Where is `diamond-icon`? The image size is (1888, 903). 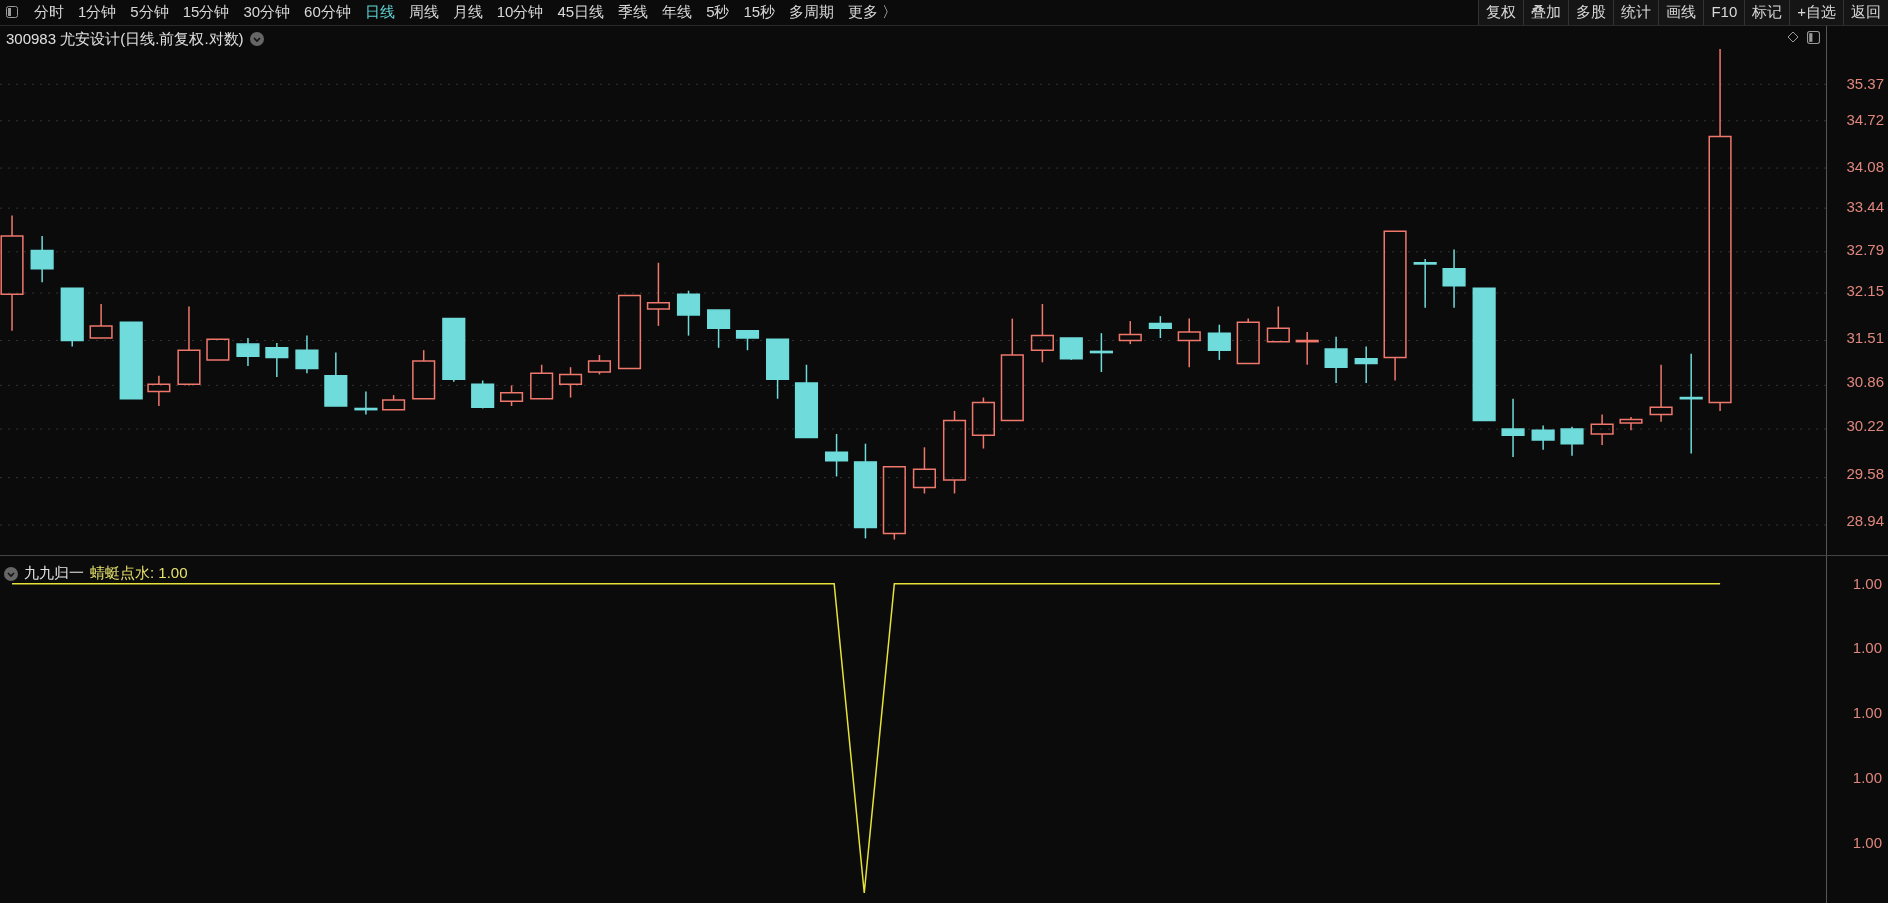 diamond-icon is located at coordinates (1793, 37).